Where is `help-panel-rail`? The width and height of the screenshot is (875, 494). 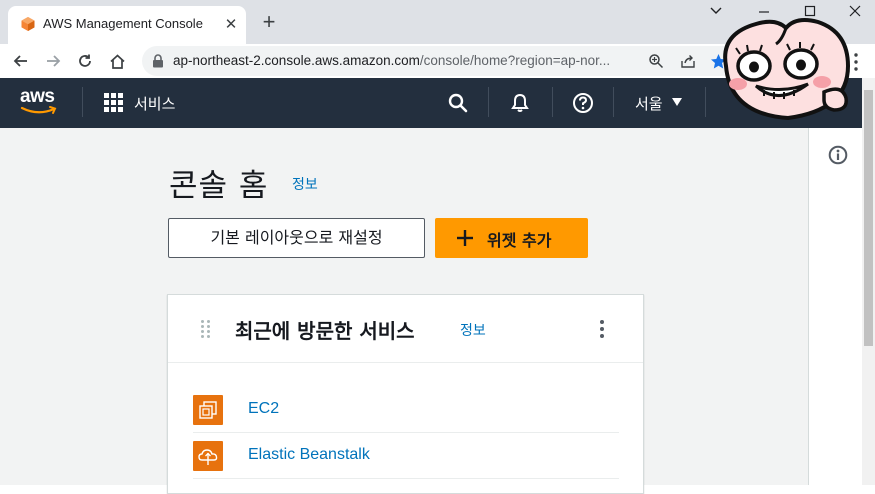
help-panel-rail is located at coordinates (835, 306).